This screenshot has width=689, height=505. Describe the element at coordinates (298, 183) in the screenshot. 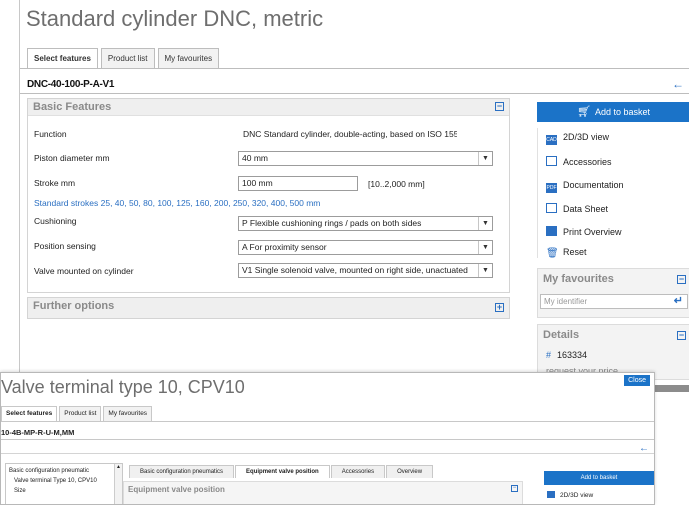

I see `stroke-input: 100 mm` at that location.